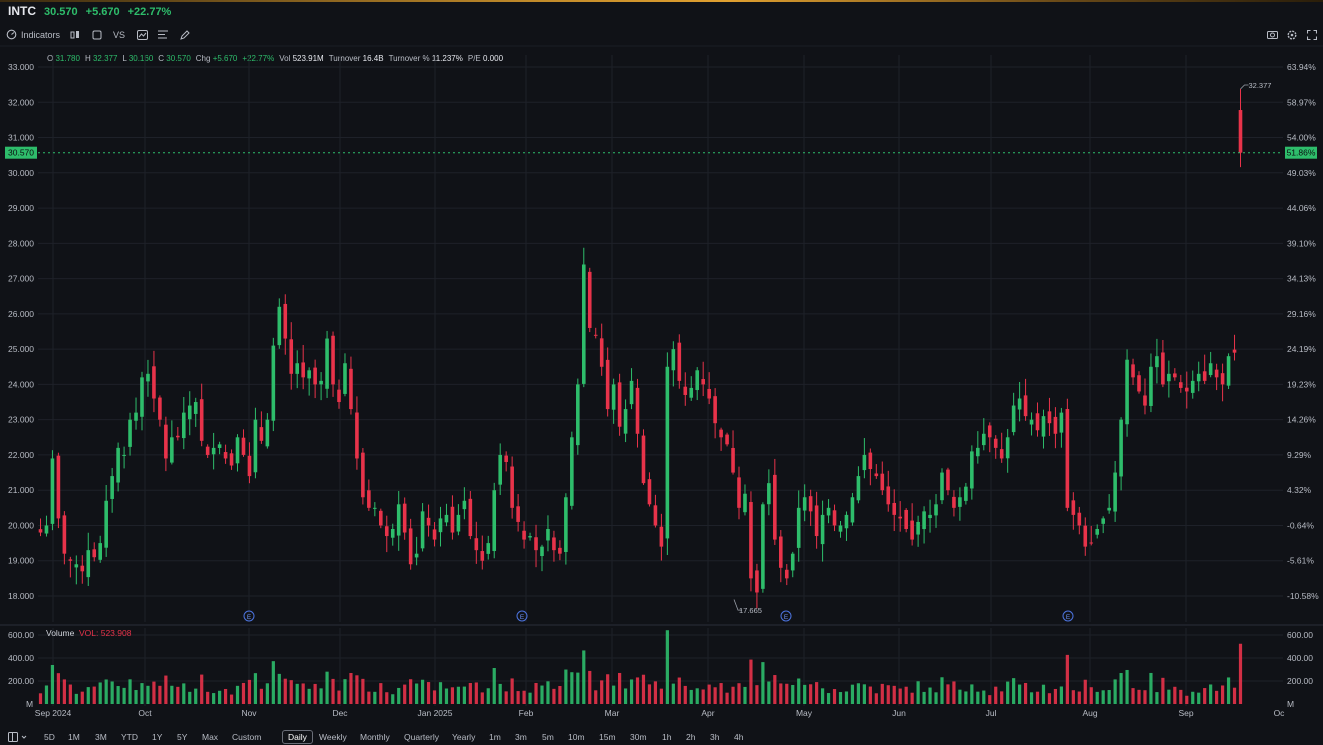  Describe the element at coordinates (607, 737) in the screenshot. I see `interval-15m: 15m` at that location.